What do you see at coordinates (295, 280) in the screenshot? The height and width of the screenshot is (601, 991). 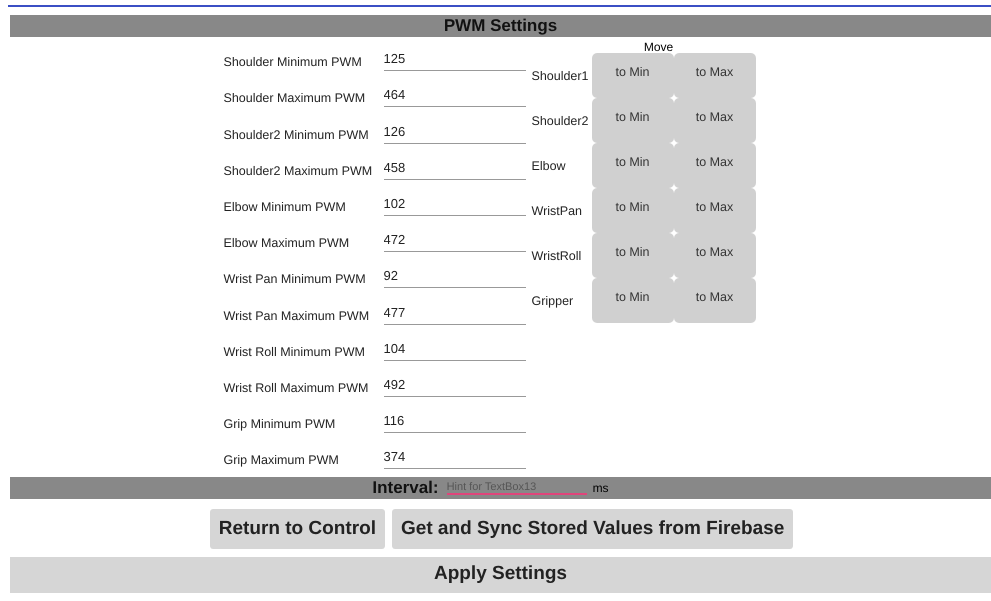 I see `field-label: Wrist Pan Minimum PWM` at bounding box center [295, 280].